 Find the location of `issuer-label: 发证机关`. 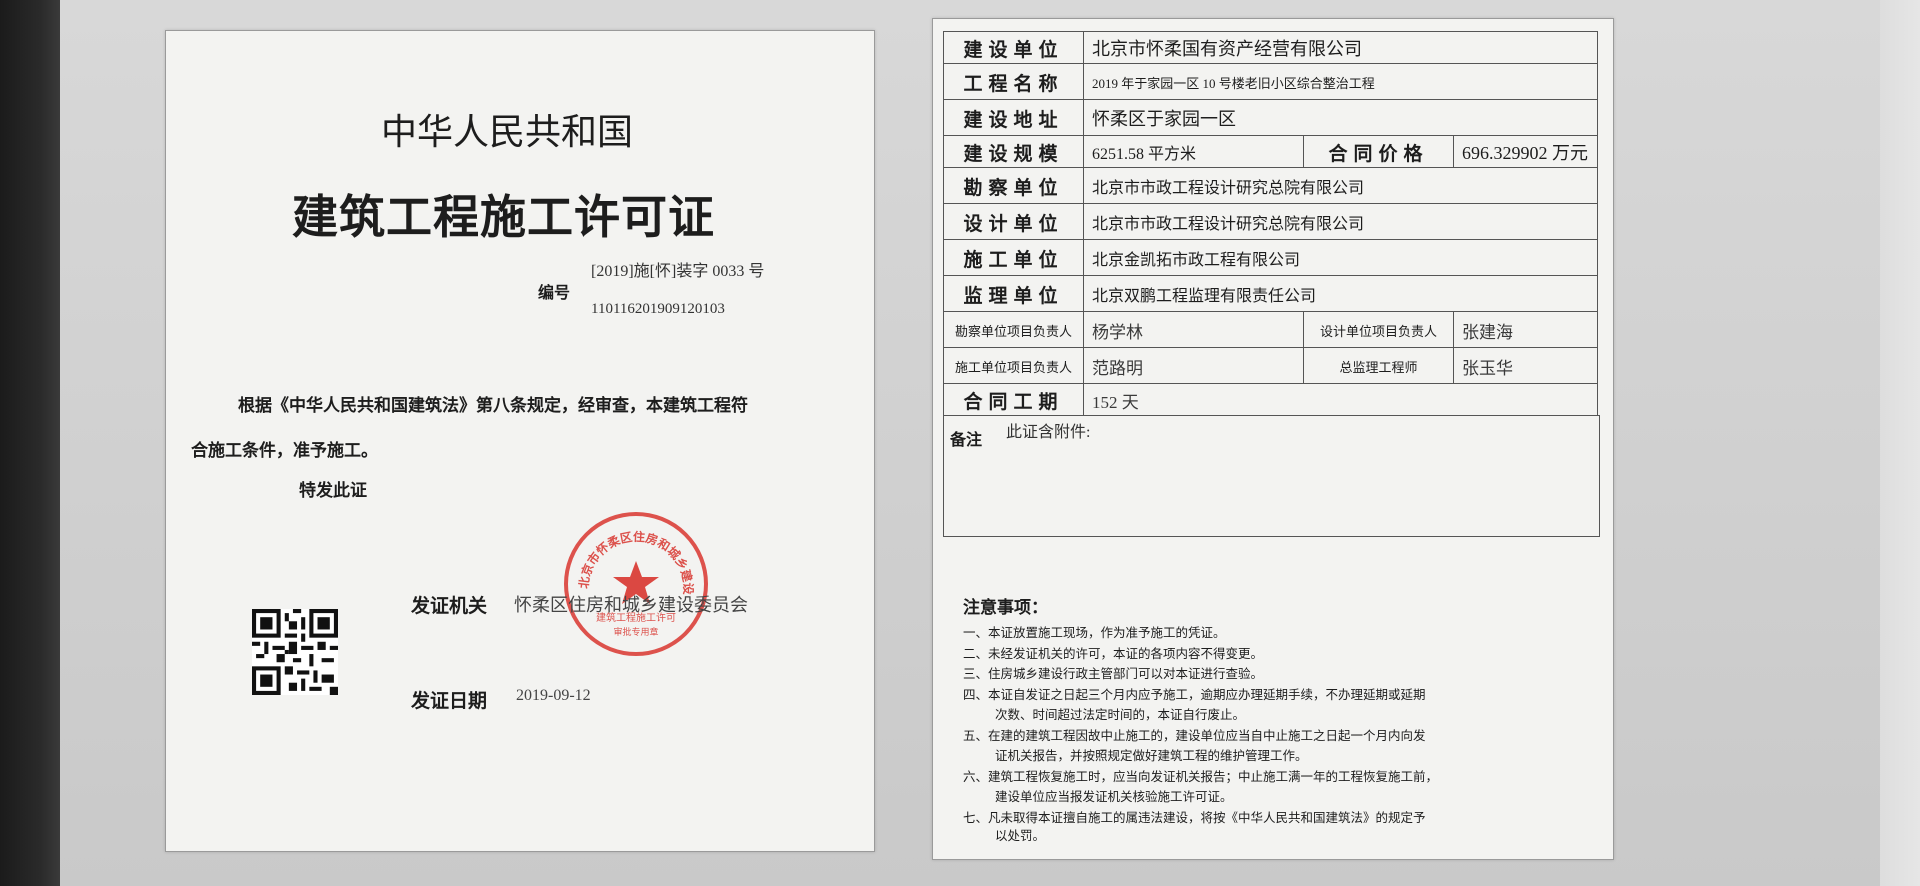

issuer-label: 发证机关 is located at coordinates (449, 606).